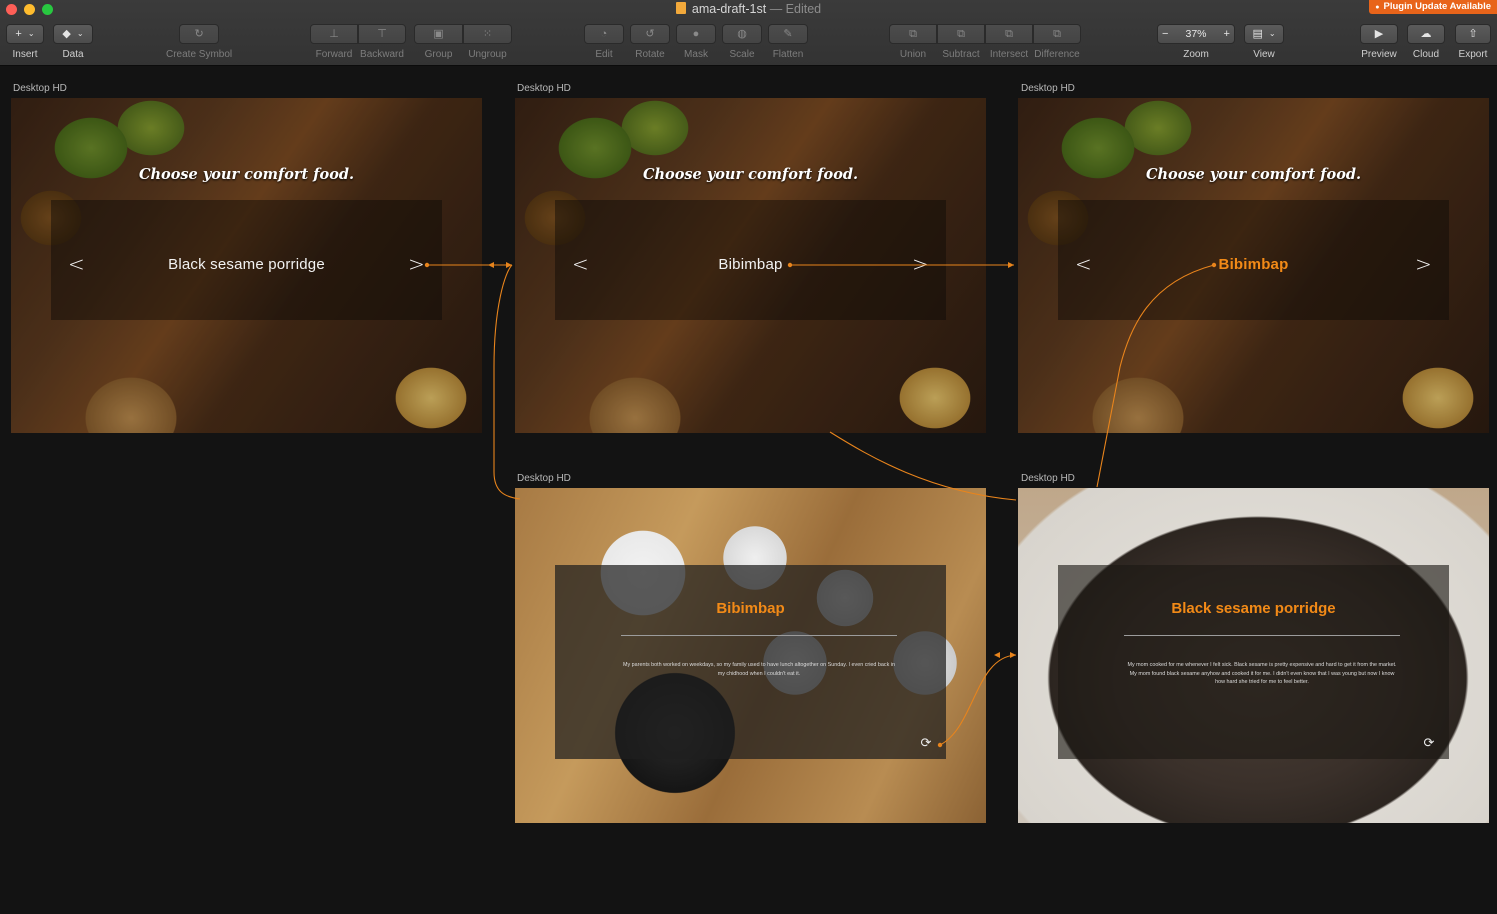  I want to click on artboard-home-bibimbap-hover: Choose your comfort food. < Bibimbap >, so click(1253, 265).